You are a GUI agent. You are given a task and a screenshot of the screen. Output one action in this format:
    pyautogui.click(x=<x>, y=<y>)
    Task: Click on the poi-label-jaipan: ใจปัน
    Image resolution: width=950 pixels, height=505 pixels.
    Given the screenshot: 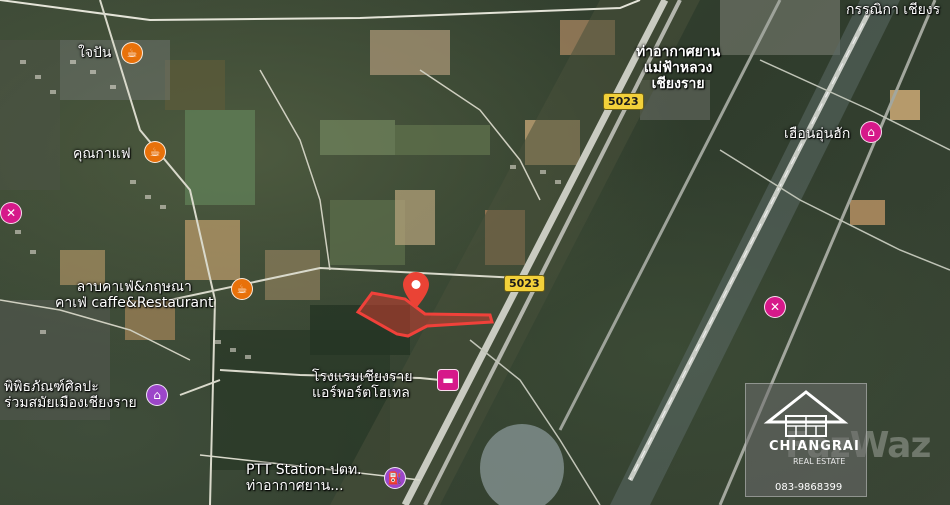 What is the action you would take?
    pyautogui.click(x=95, y=53)
    